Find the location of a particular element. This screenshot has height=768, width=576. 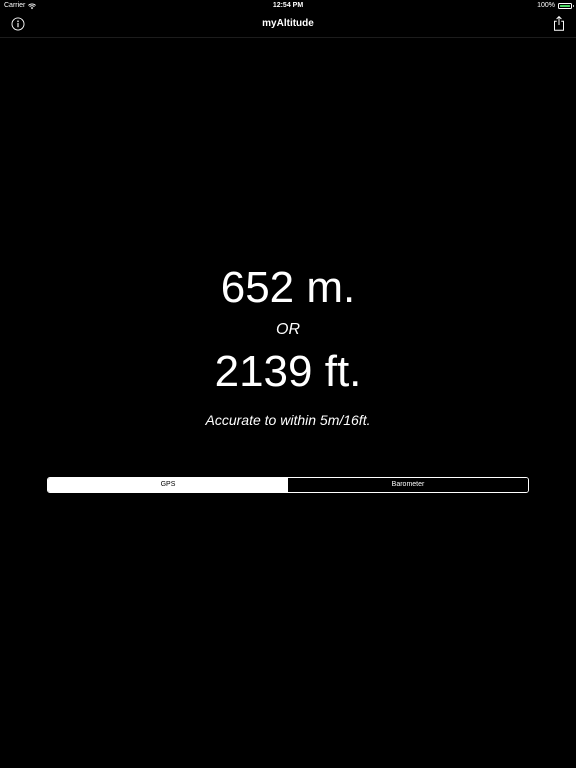

source-segmented-control: GPS Barometer is located at coordinates (288, 485).